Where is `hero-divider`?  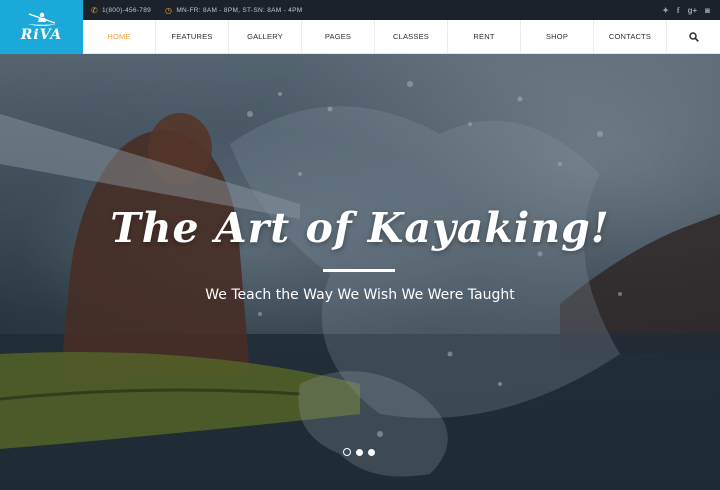 hero-divider is located at coordinates (359, 270).